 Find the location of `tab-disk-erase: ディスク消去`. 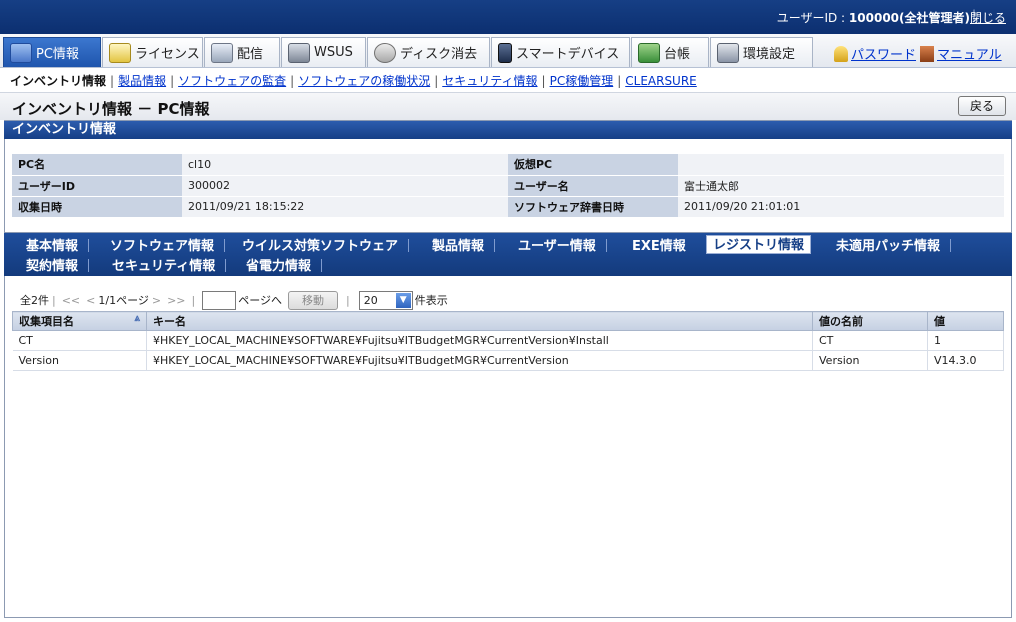

tab-disk-erase: ディスク消去 is located at coordinates (428, 52).